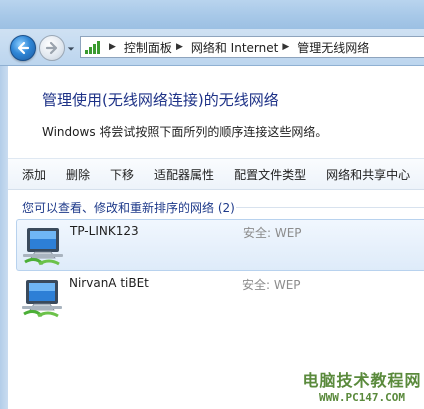  I want to click on address-bar: ▶ 控制面板 ▶ 网络和 Internet ▶ 管理无线网络, so click(252, 47).